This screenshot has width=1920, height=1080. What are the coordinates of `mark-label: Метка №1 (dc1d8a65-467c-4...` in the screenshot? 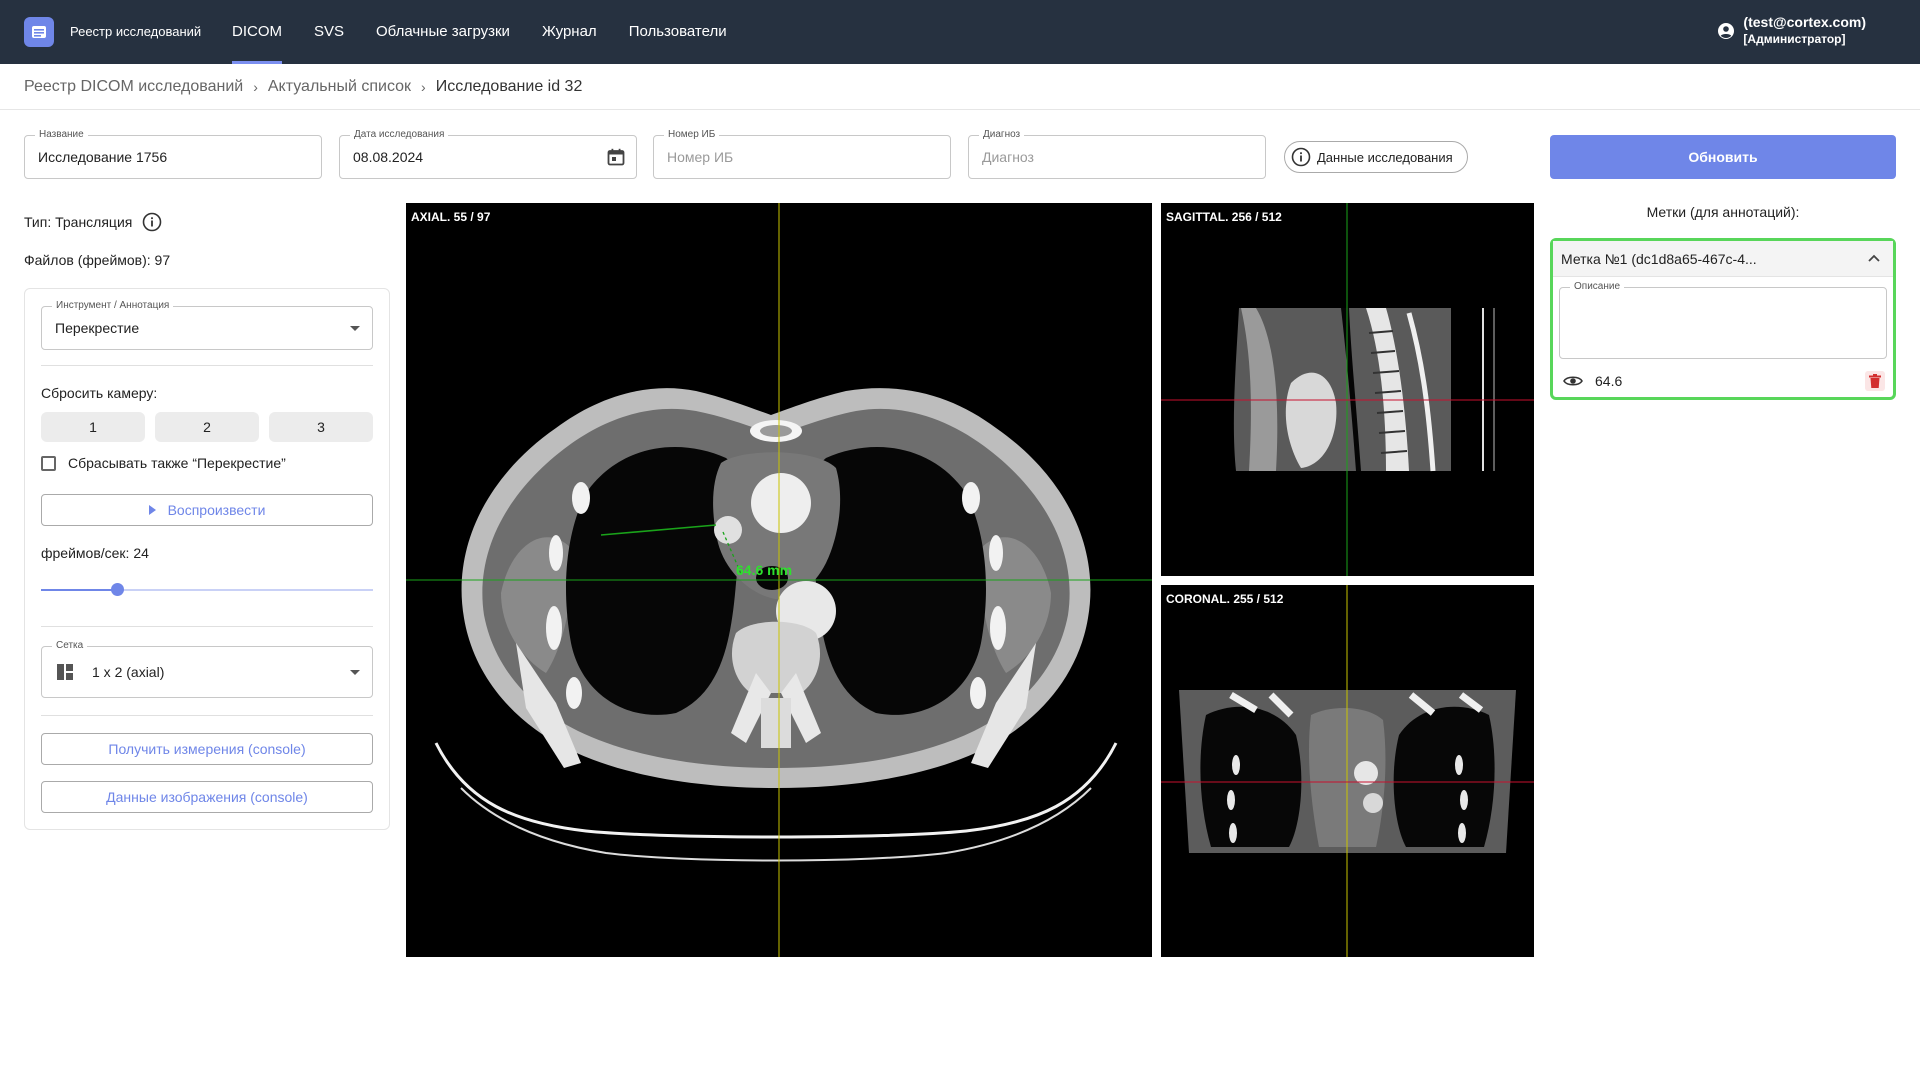 It's located at (1659, 259).